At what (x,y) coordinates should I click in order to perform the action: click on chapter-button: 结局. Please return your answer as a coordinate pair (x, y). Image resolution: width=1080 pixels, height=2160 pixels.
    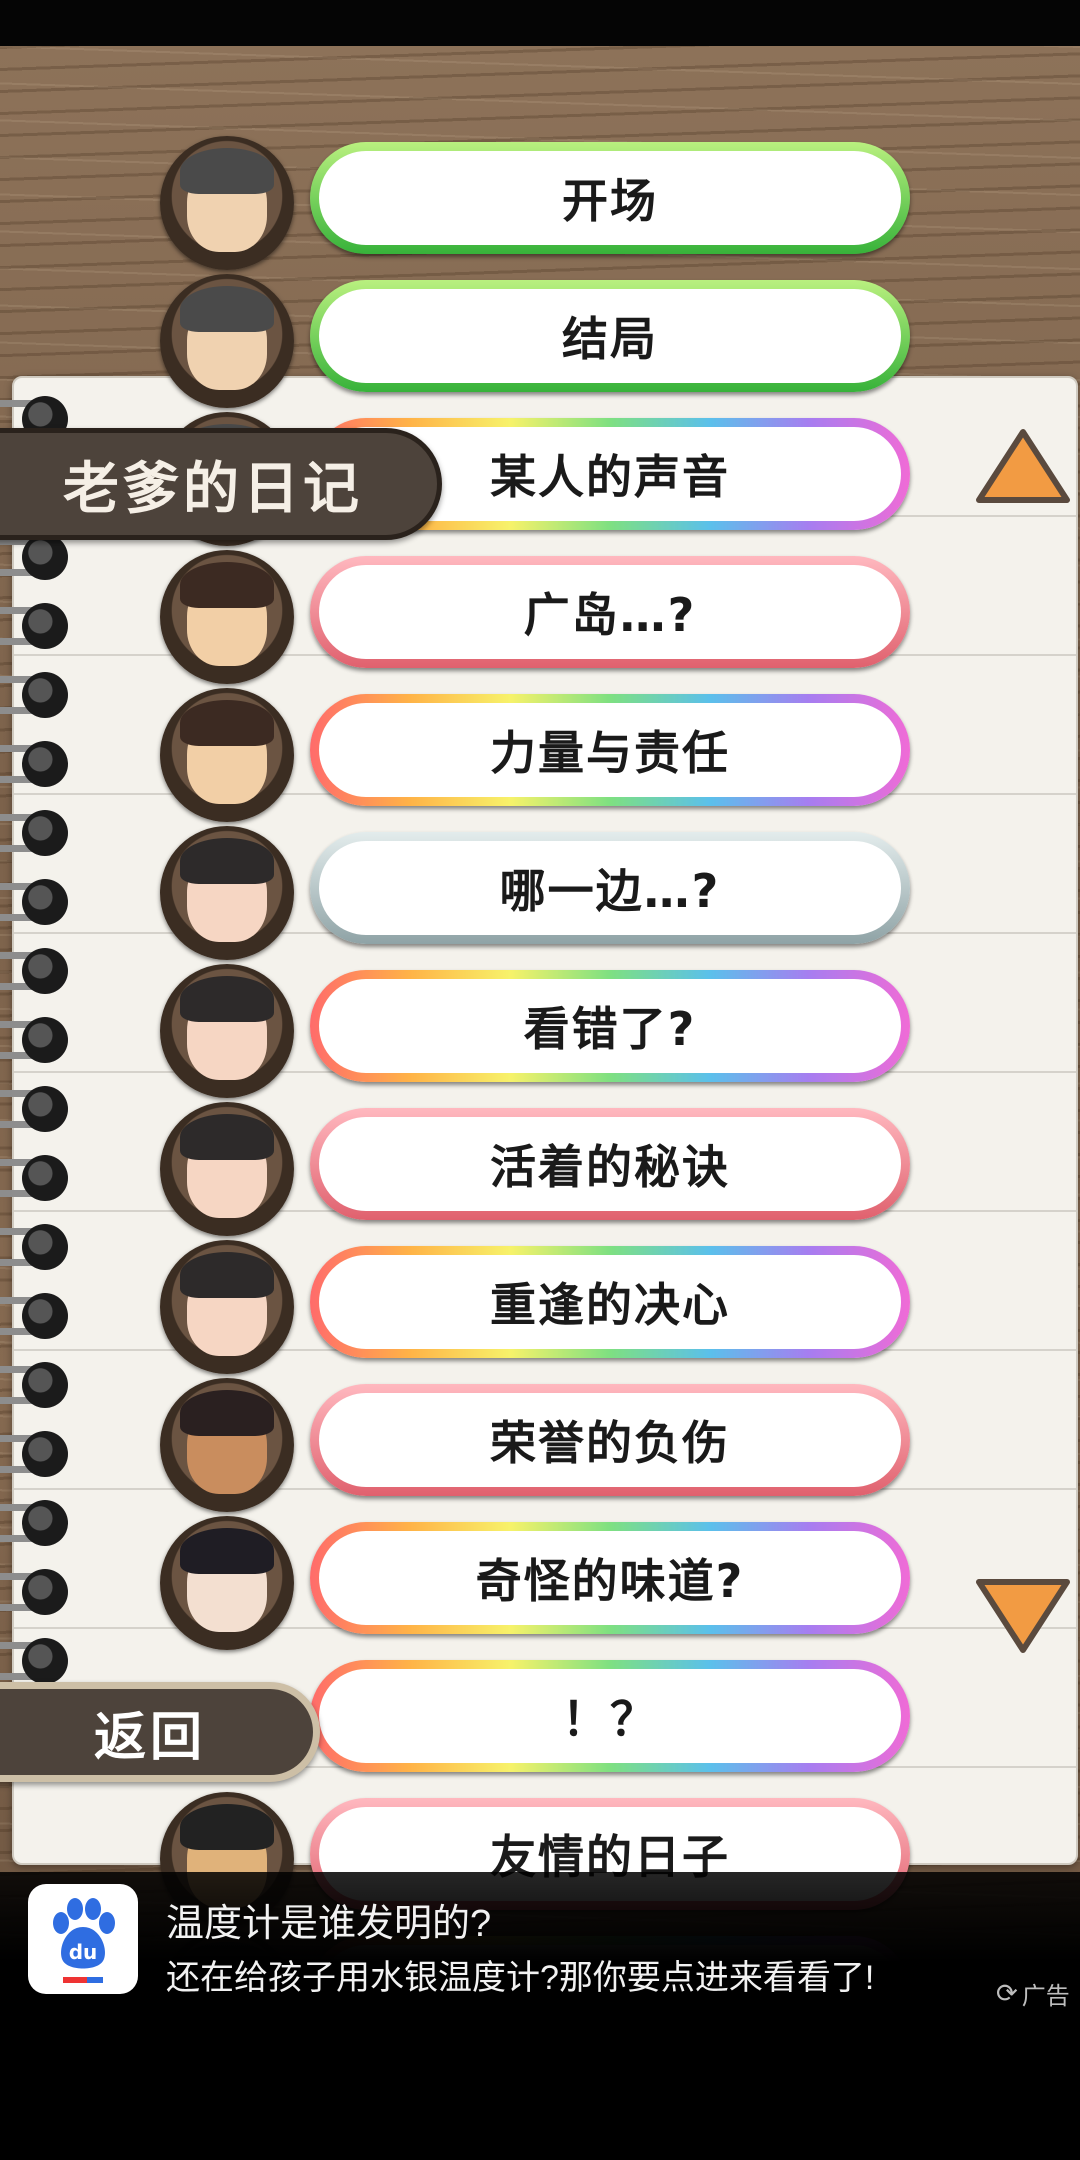
    Looking at the image, I should click on (610, 336).